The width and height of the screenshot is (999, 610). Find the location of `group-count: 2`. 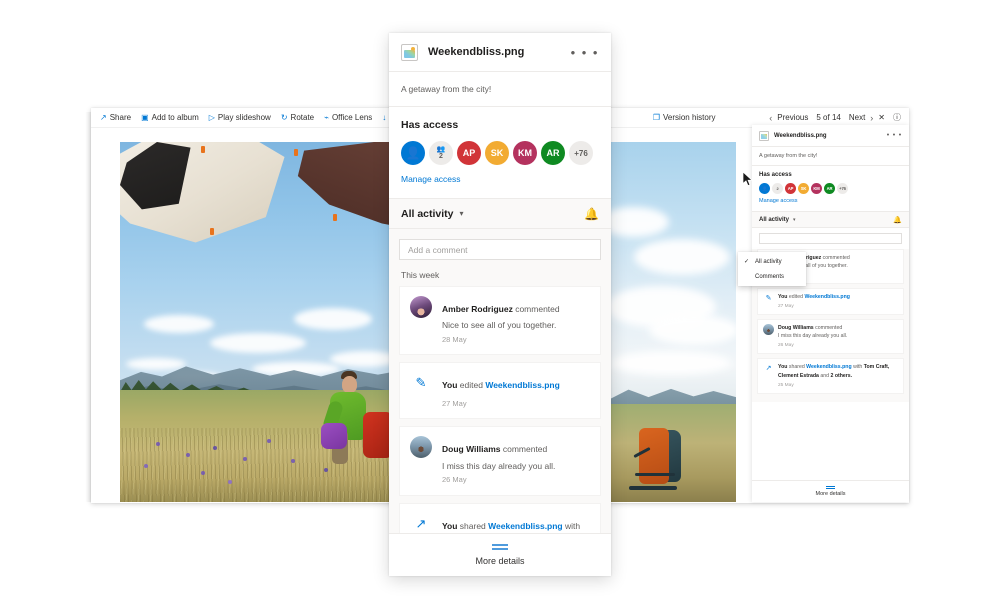

group-count: 2 is located at coordinates (441, 156).